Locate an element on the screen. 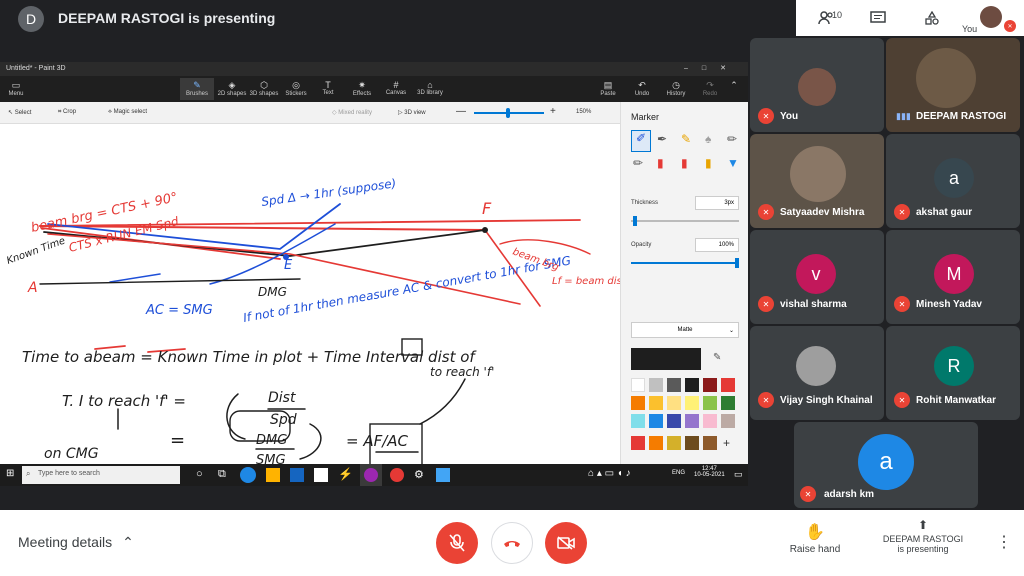 The width and height of the screenshot is (1024, 576). thickness-input: 3px is located at coordinates (717, 203).